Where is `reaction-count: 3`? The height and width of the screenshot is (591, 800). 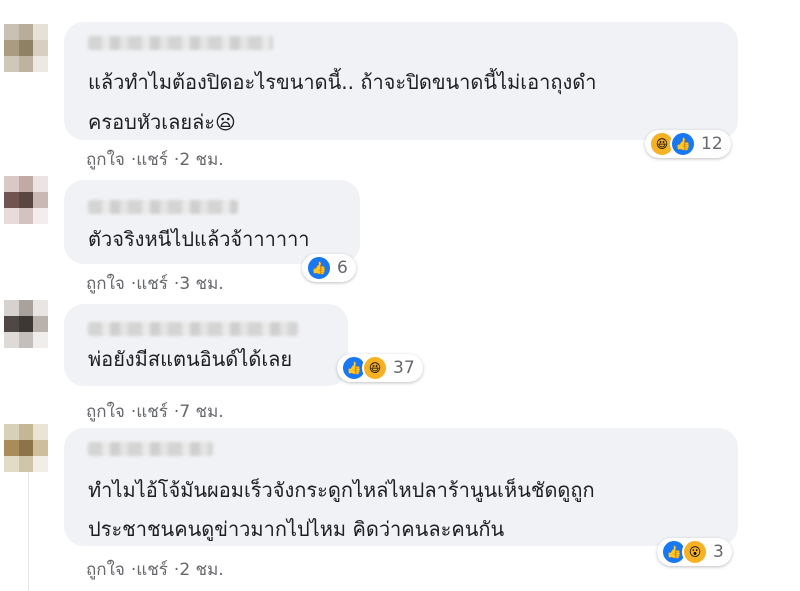 reaction-count: 3 is located at coordinates (718, 552).